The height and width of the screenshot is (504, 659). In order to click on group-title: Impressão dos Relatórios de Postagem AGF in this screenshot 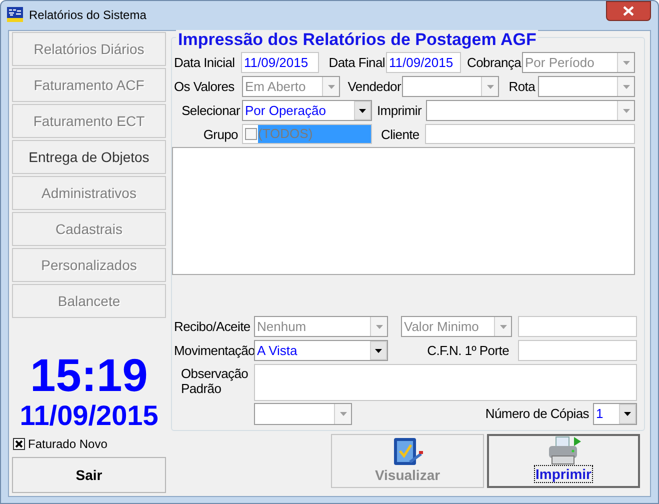, I will do `click(357, 40)`.